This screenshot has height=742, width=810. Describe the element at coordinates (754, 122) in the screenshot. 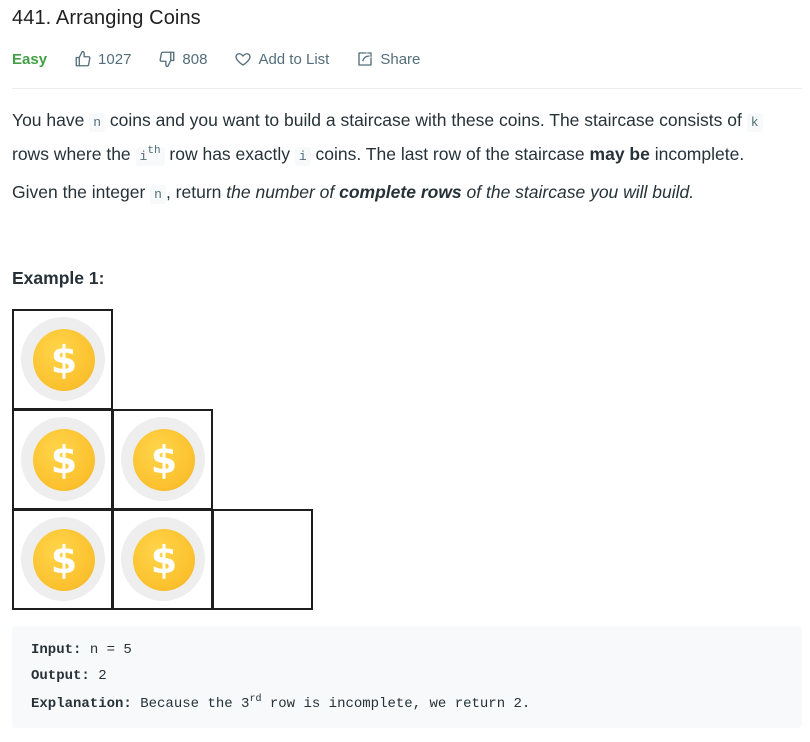

I see `inline-code: k` at that location.